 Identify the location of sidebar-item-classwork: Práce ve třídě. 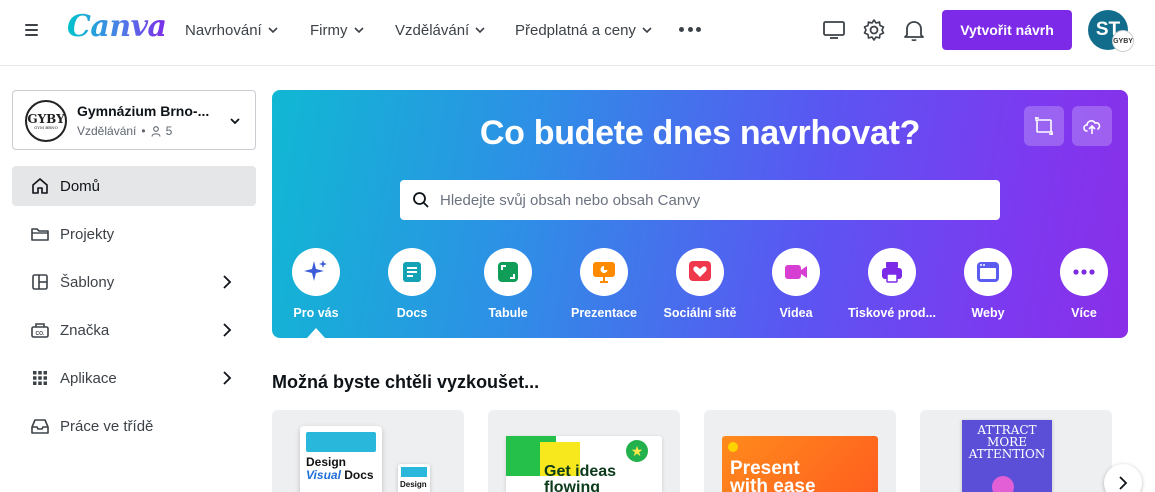
(134, 426).